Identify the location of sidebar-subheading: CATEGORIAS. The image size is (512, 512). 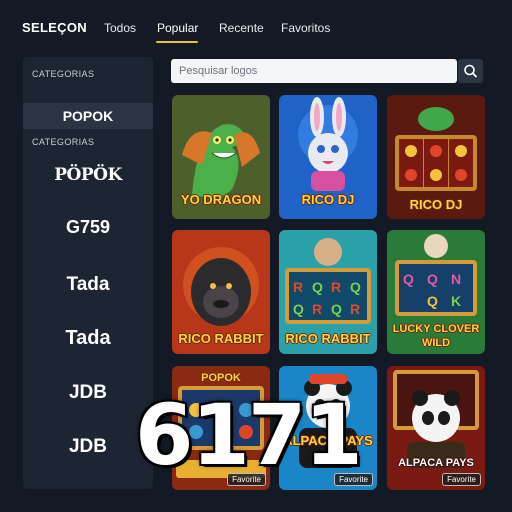
(63, 142).